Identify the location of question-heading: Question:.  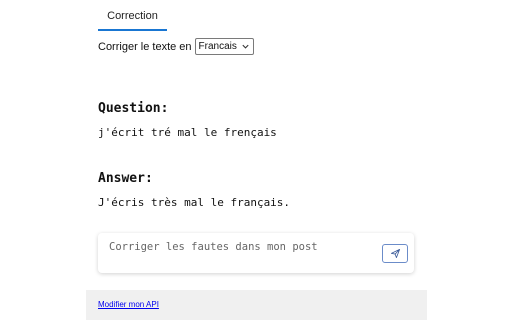
(133, 108).